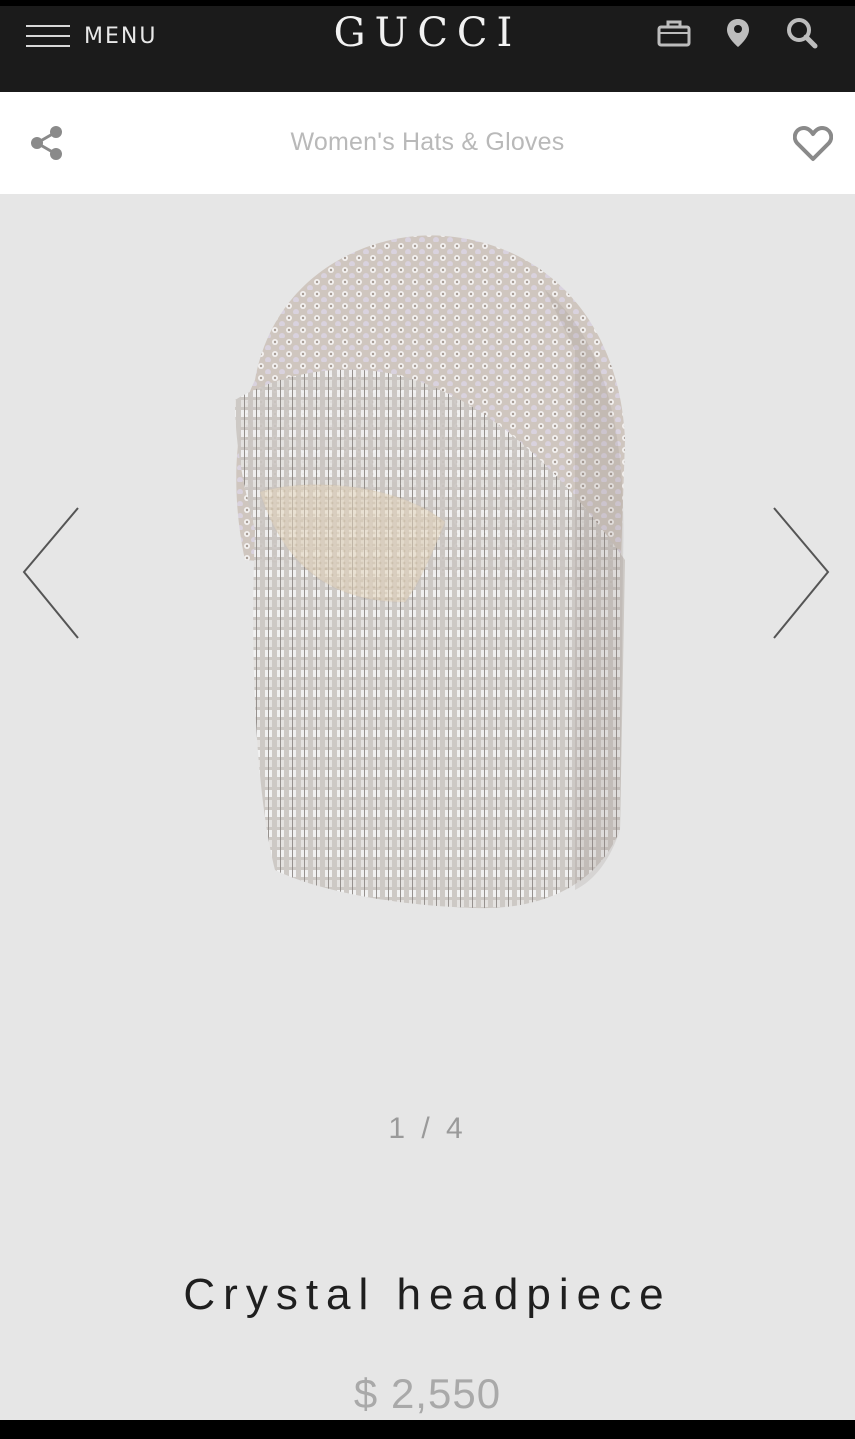  I want to click on chevron-right-icon, so click(801, 576).